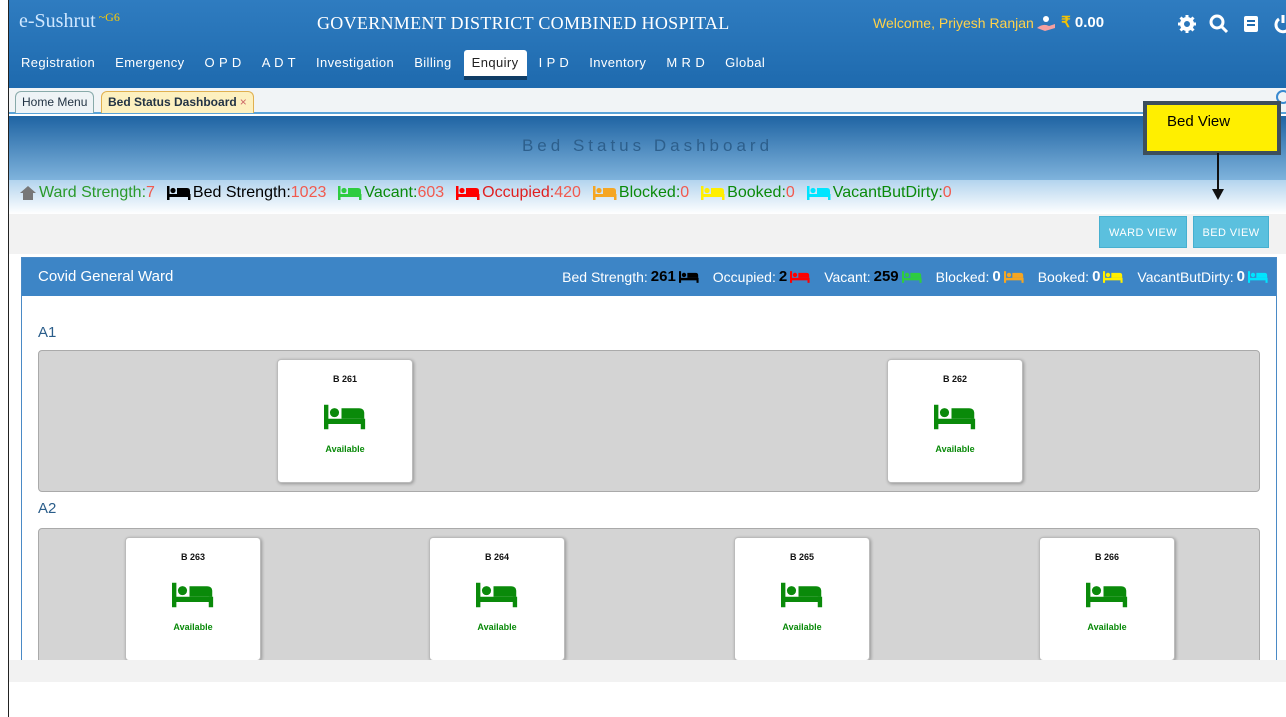  Describe the element at coordinates (1279, 24) in the screenshot. I see `power-icon` at that location.